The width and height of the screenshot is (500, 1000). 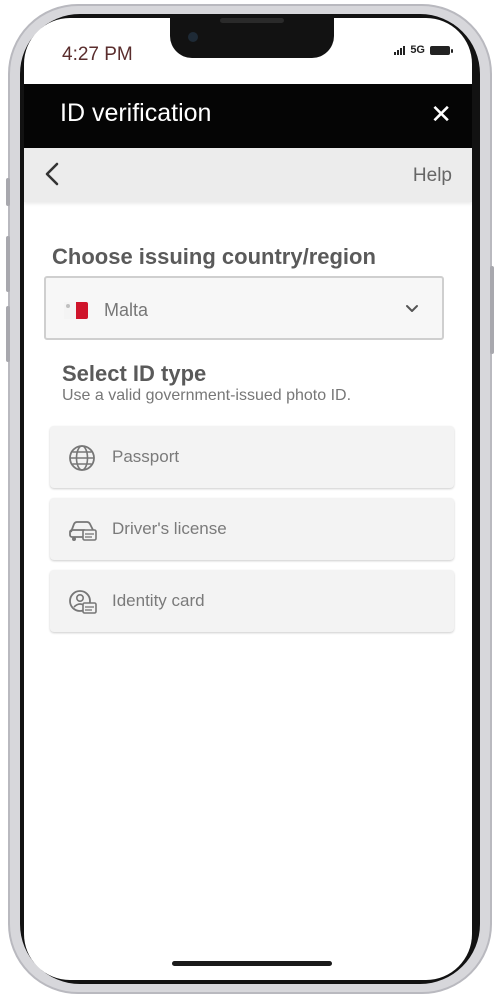 I want to click on globe-icon, so click(x=82, y=460).